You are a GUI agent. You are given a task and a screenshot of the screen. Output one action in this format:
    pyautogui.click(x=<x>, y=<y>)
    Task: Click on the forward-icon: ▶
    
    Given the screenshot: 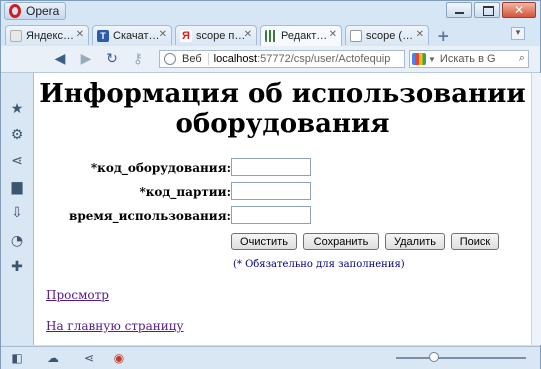 What is the action you would take?
    pyautogui.click(x=86, y=59)
    